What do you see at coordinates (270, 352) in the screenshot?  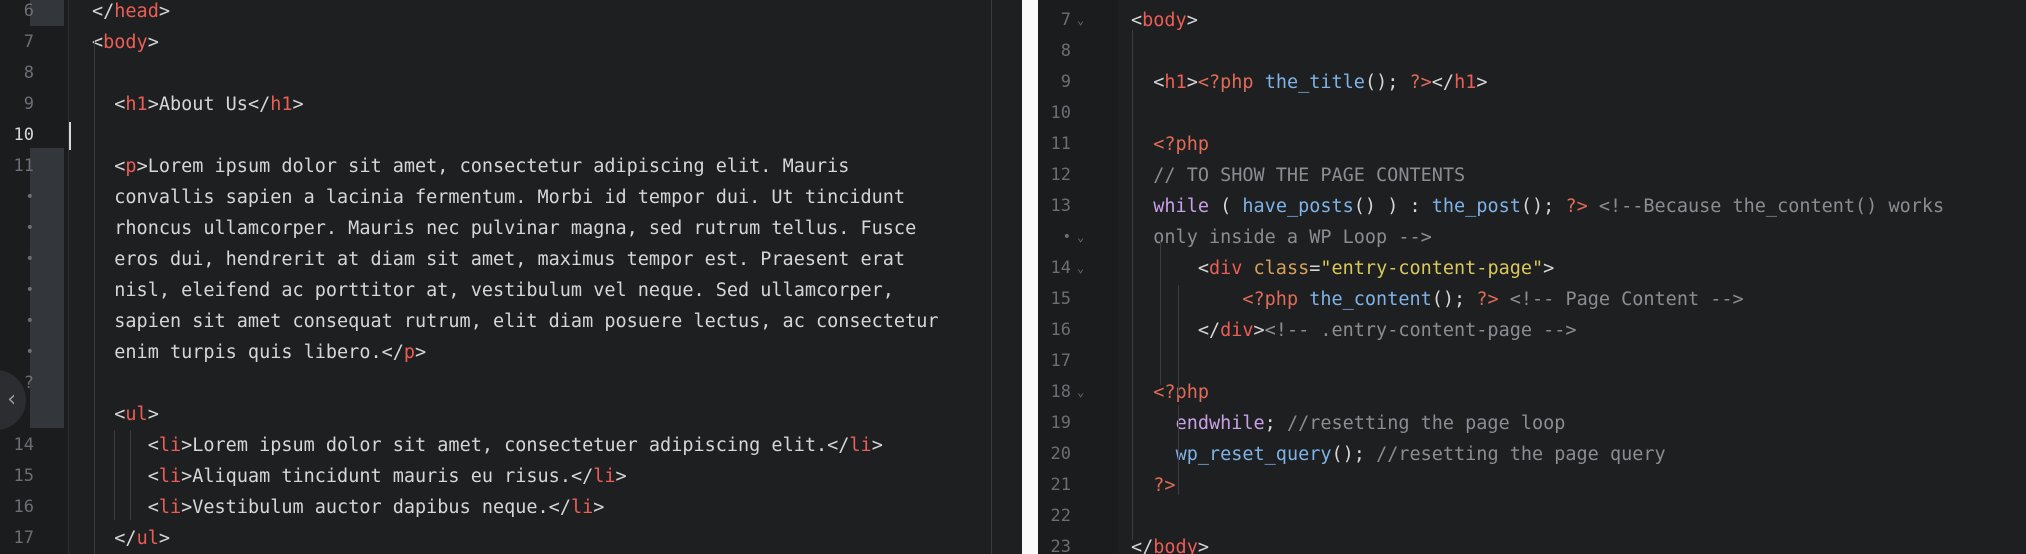 I see `code-text: enim turpis quis libero.</p>` at bounding box center [270, 352].